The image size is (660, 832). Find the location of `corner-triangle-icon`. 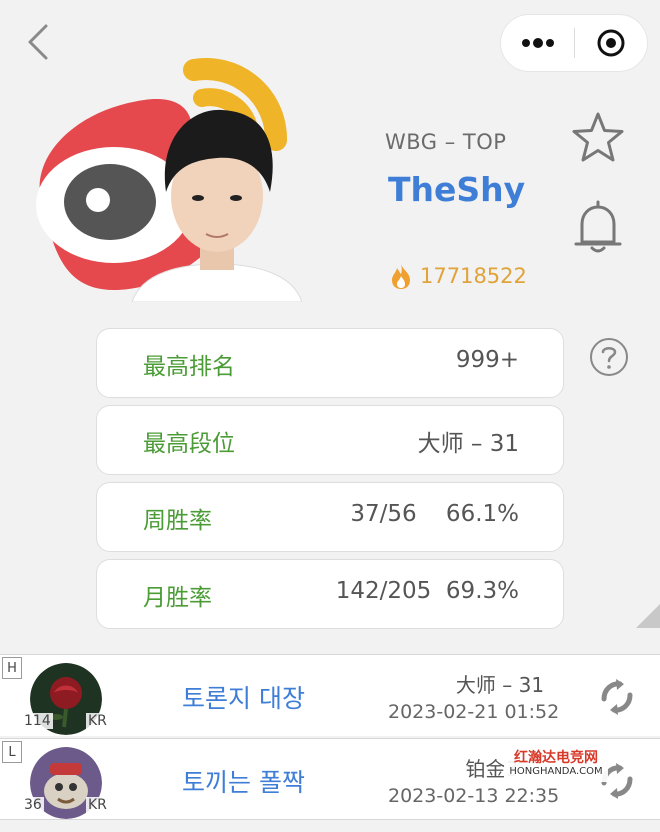

corner-triangle-icon is located at coordinates (648, 616).